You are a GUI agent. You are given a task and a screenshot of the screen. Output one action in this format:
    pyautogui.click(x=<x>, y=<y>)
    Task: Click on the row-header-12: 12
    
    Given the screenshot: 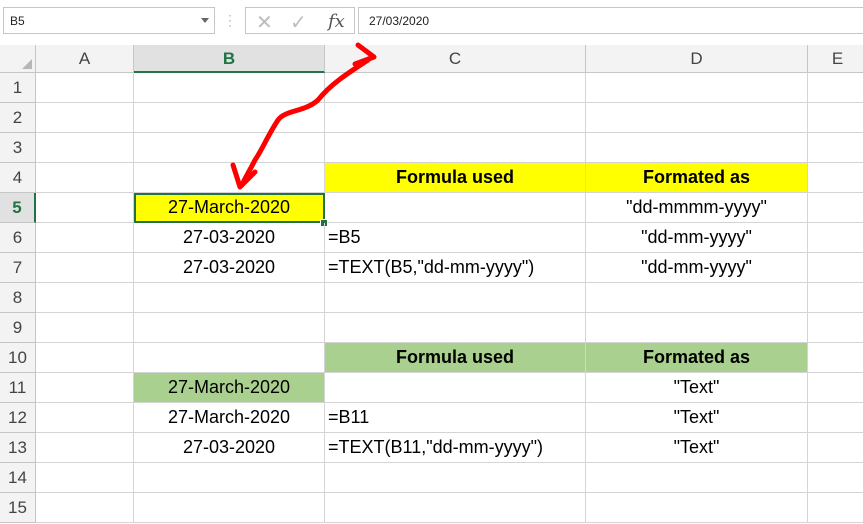 What is the action you would take?
    pyautogui.click(x=18, y=418)
    